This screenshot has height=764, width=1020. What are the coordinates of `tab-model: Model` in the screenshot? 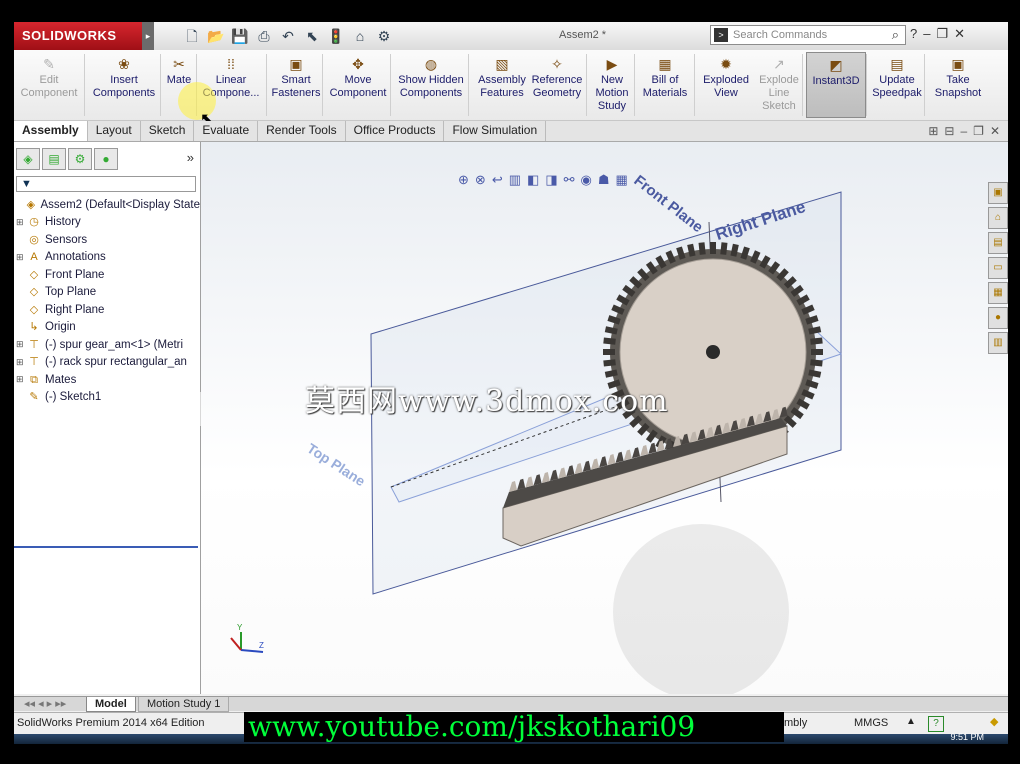 It's located at (111, 704).